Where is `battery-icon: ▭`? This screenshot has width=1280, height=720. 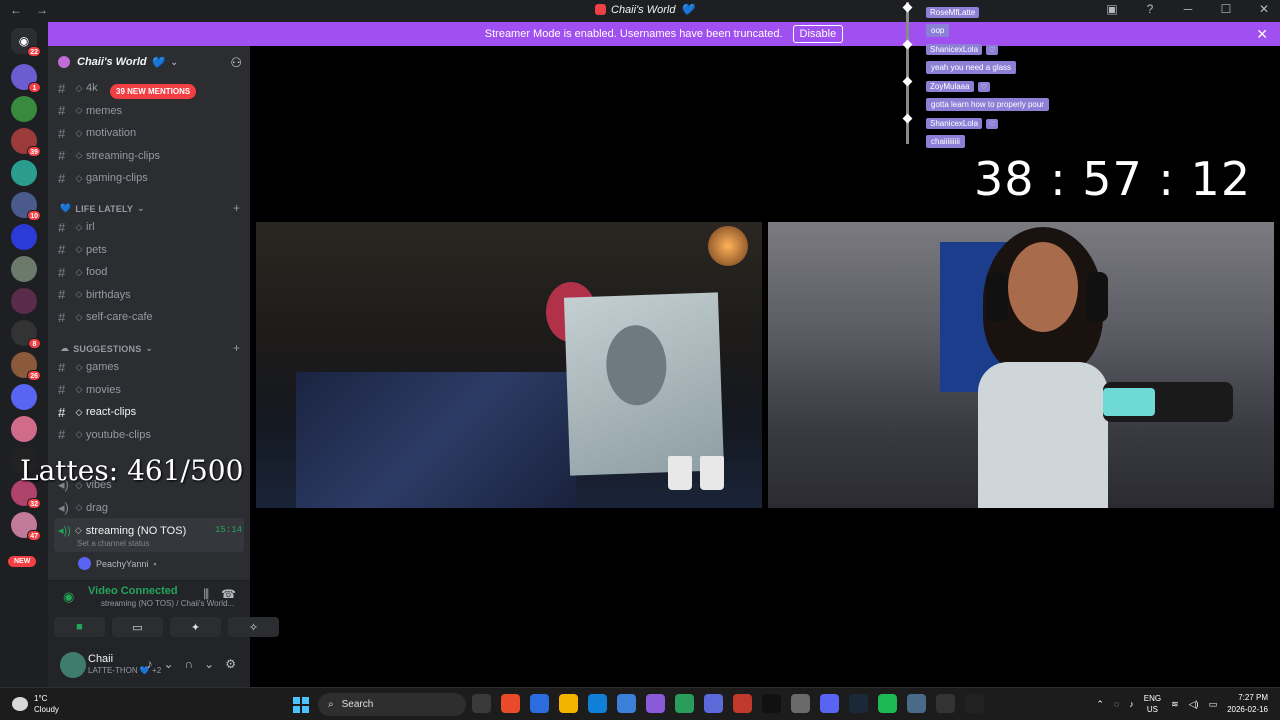 battery-icon: ▭ is located at coordinates (1213, 704).